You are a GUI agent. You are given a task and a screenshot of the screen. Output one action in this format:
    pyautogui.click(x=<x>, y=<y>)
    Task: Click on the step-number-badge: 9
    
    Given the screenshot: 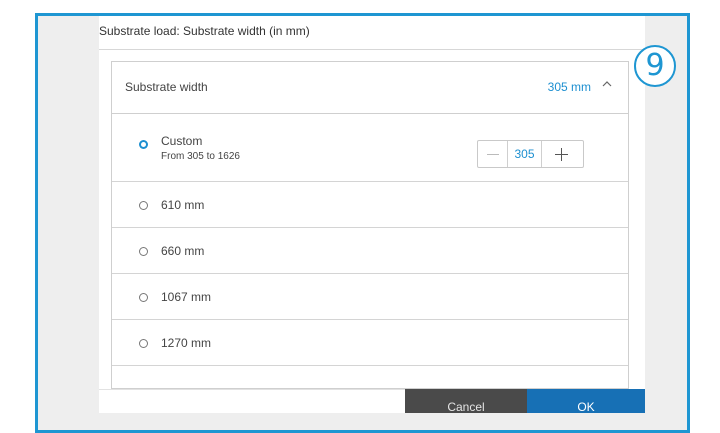 What is the action you would take?
    pyautogui.click(x=655, y=66)
    